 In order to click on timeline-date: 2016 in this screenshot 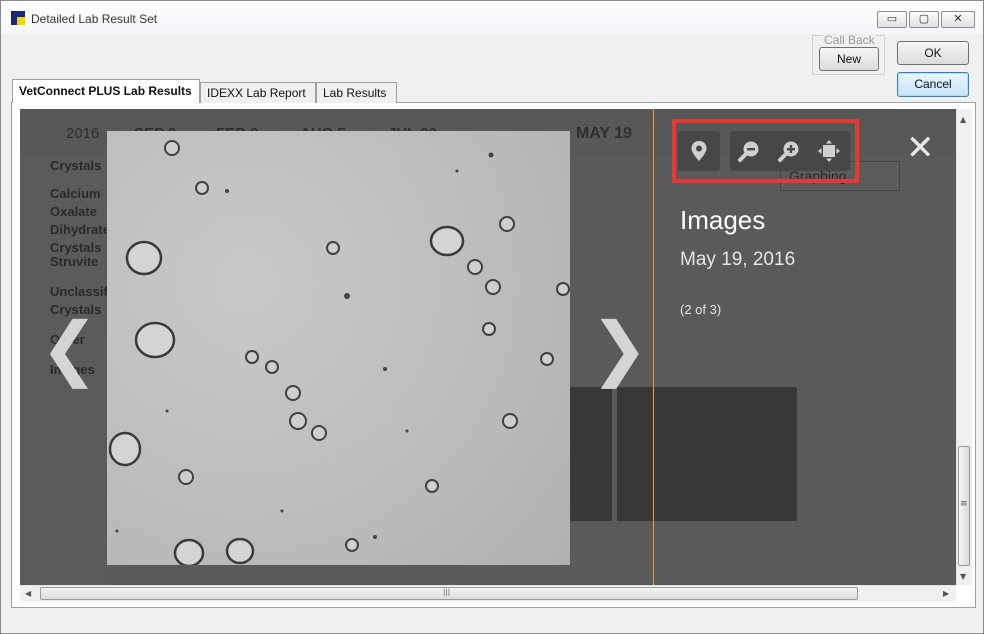, I will do `click(83, 133)`.